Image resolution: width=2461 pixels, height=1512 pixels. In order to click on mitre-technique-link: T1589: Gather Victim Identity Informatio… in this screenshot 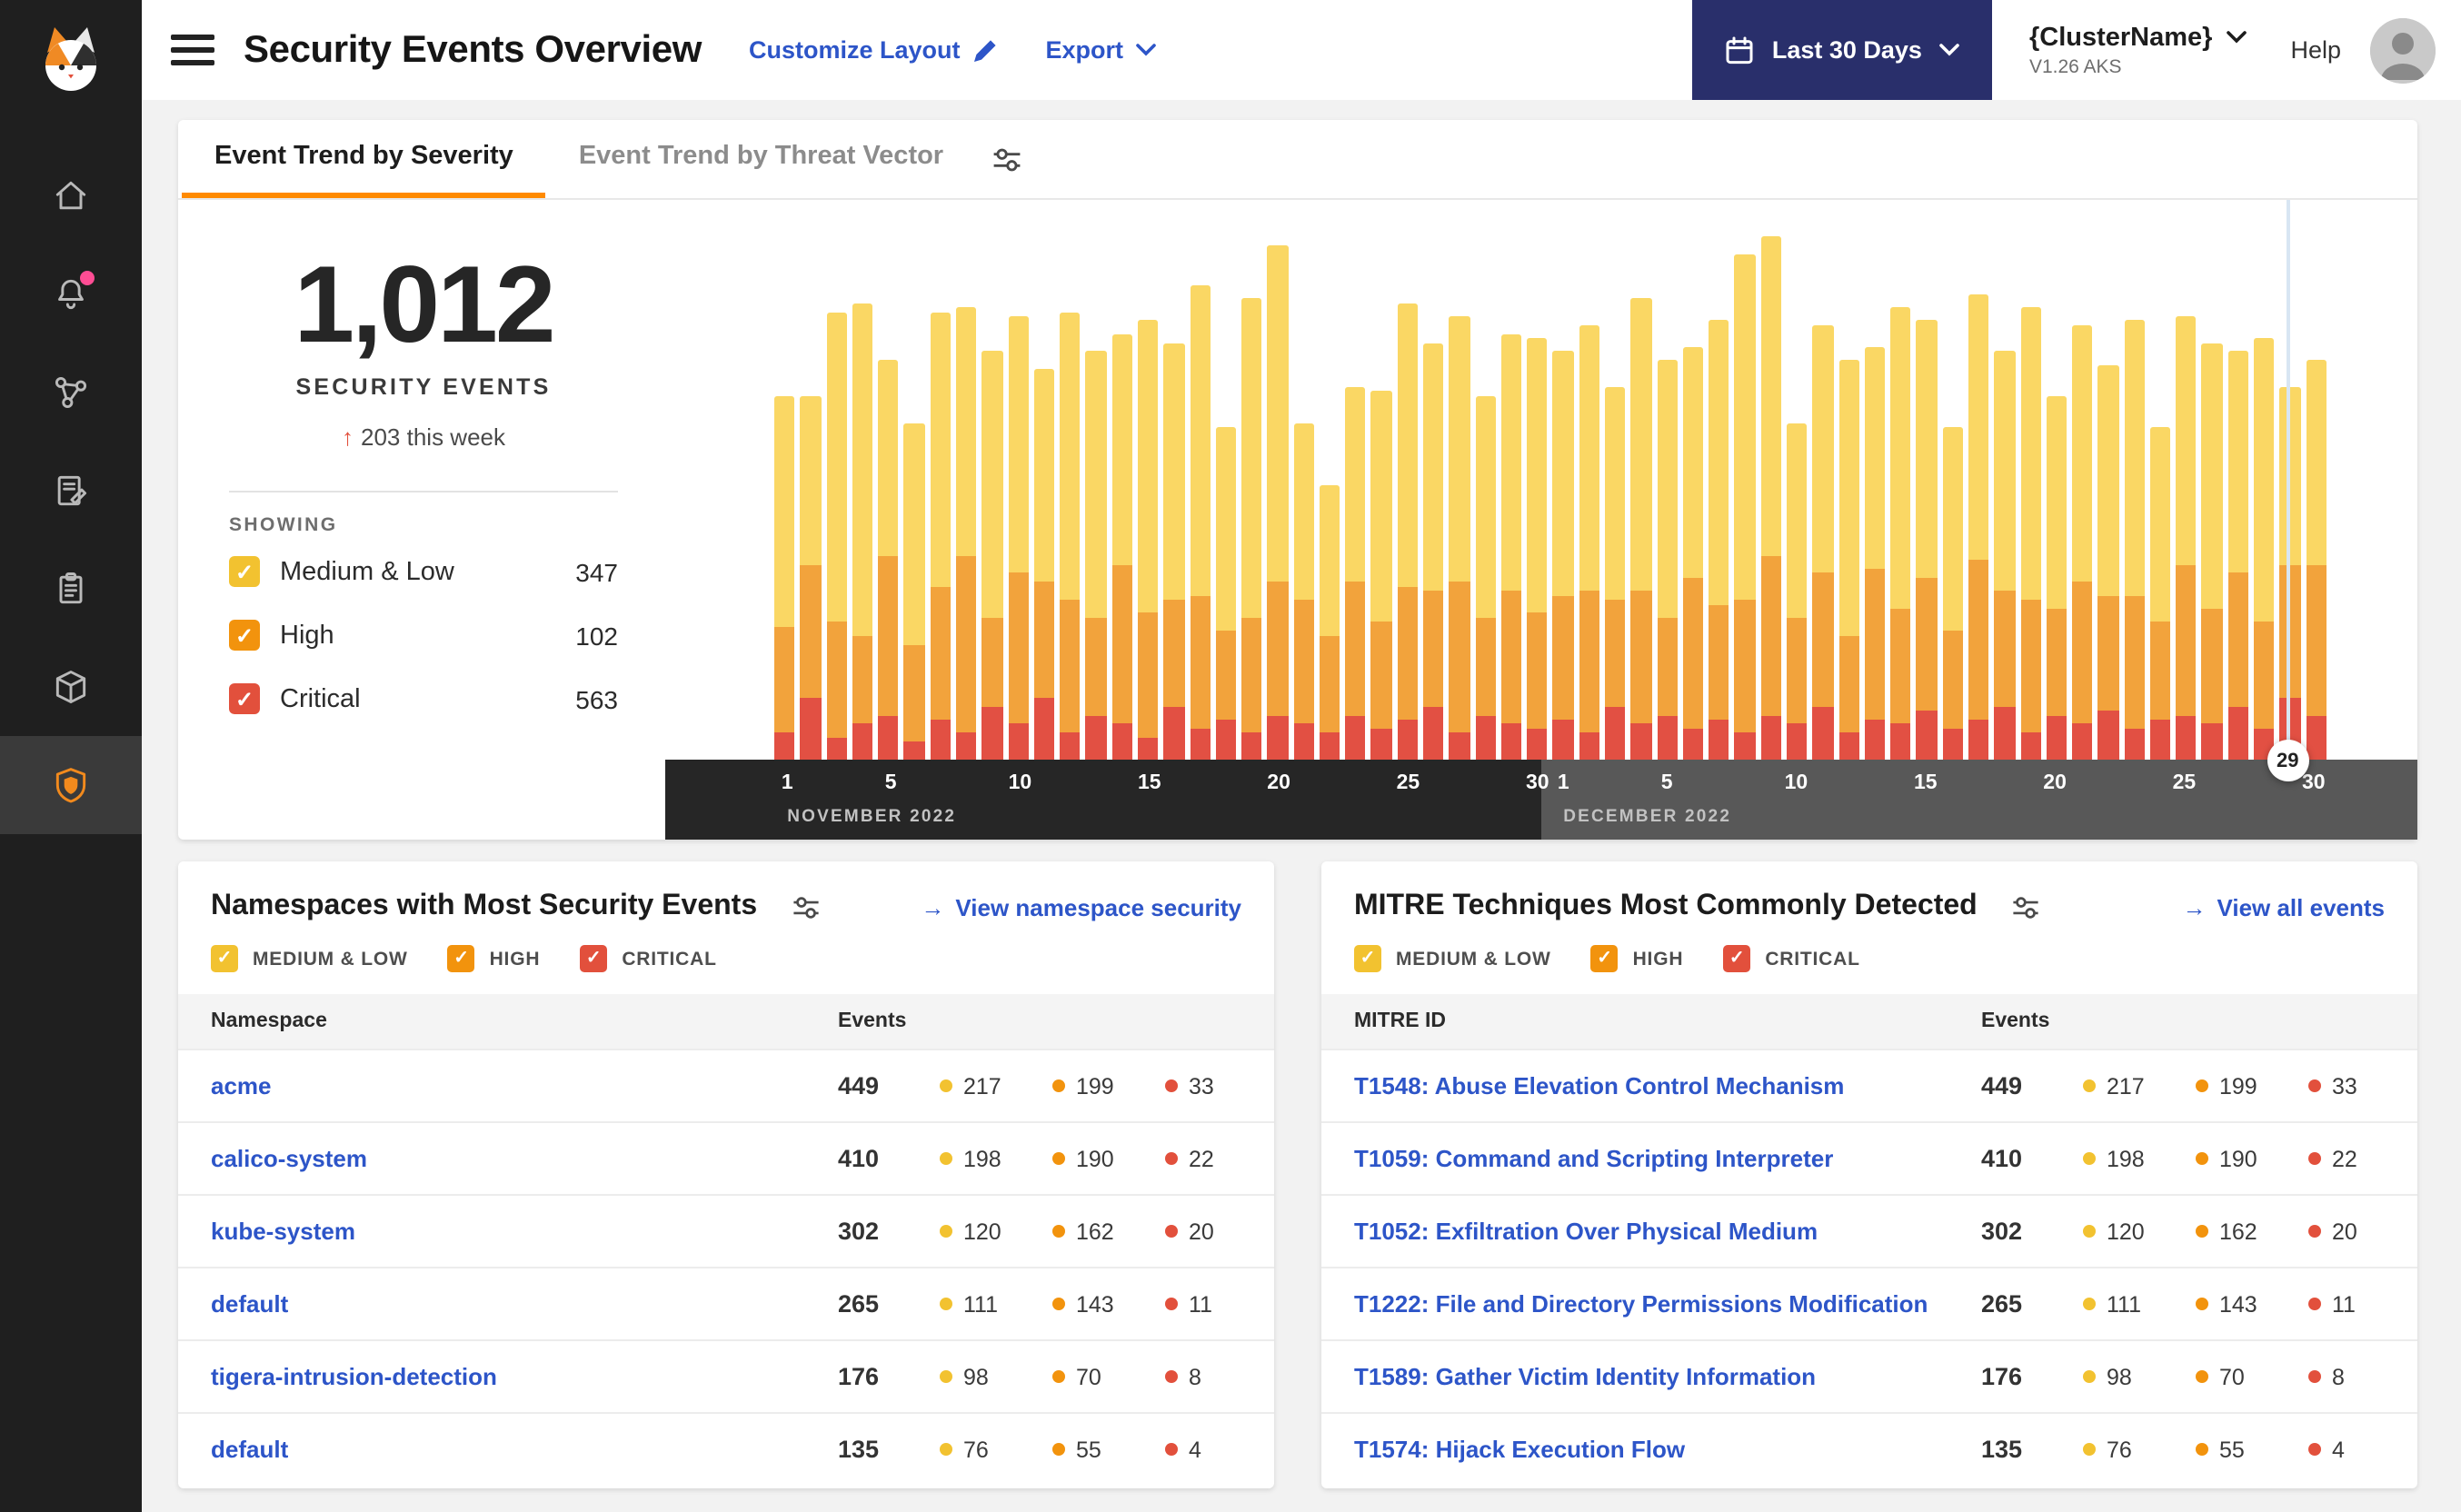, I will do `click(1667, 1376)`.